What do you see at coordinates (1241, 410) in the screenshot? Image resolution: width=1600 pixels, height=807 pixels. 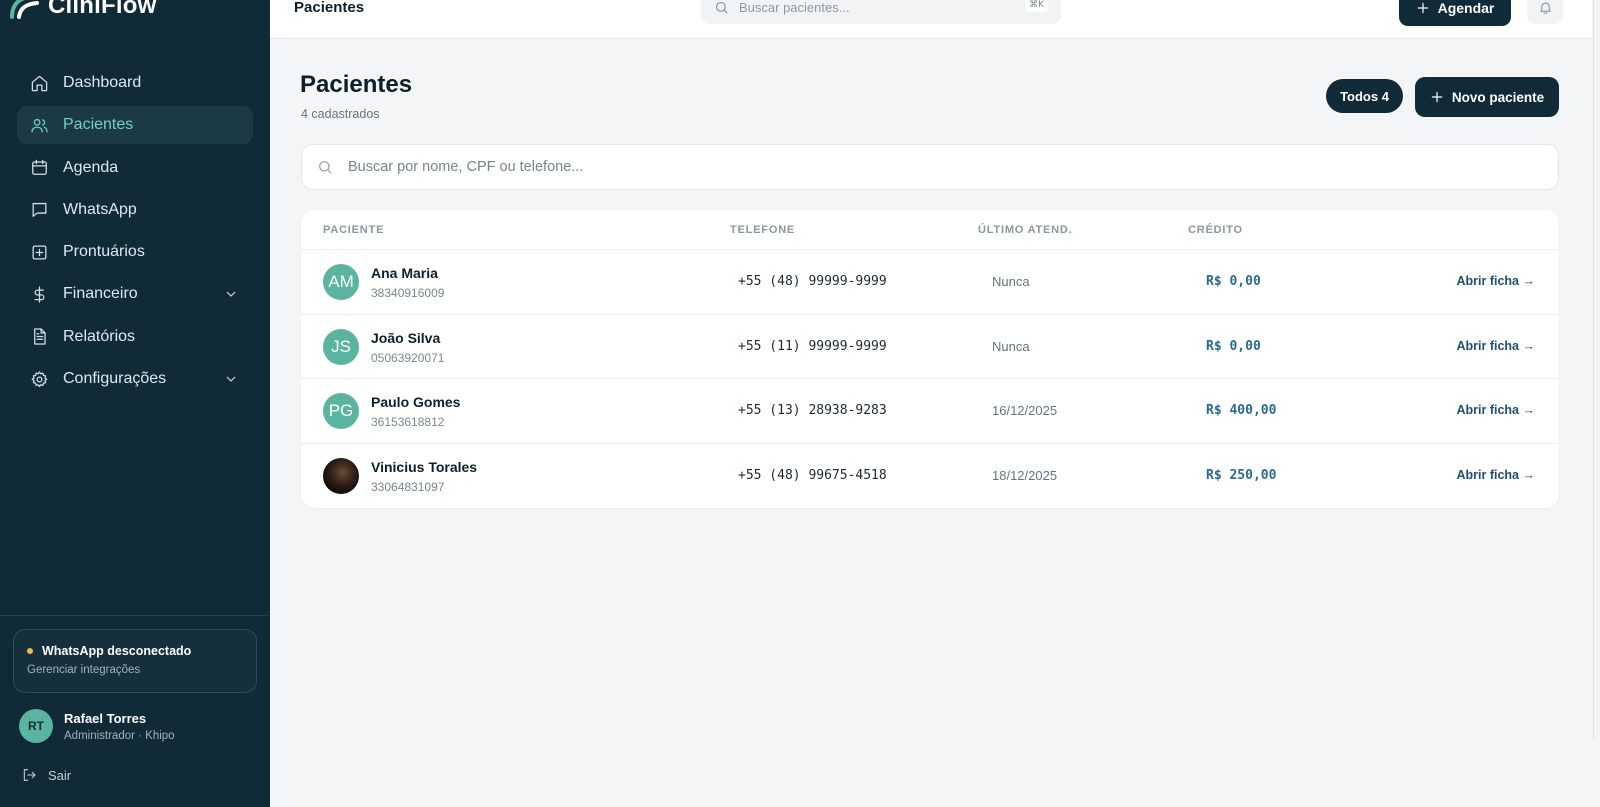 I see `patient-credit: R$ 400,00` at bounding box center [1241, 410].